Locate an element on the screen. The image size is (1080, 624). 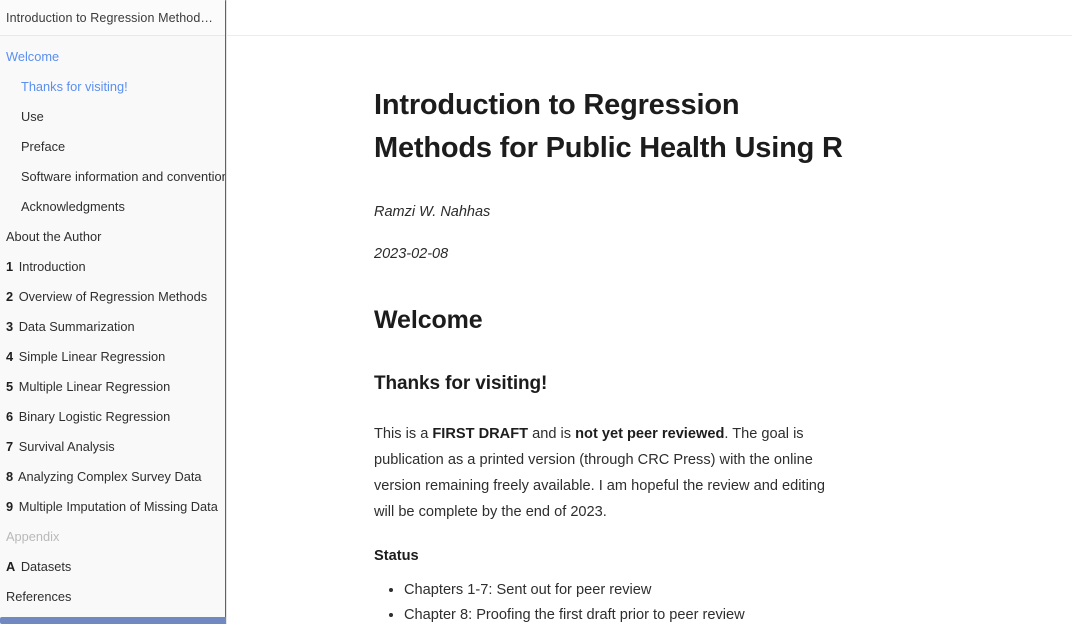
sidebar-item-datasets: A Datasets is located at coordinates (113, 567).